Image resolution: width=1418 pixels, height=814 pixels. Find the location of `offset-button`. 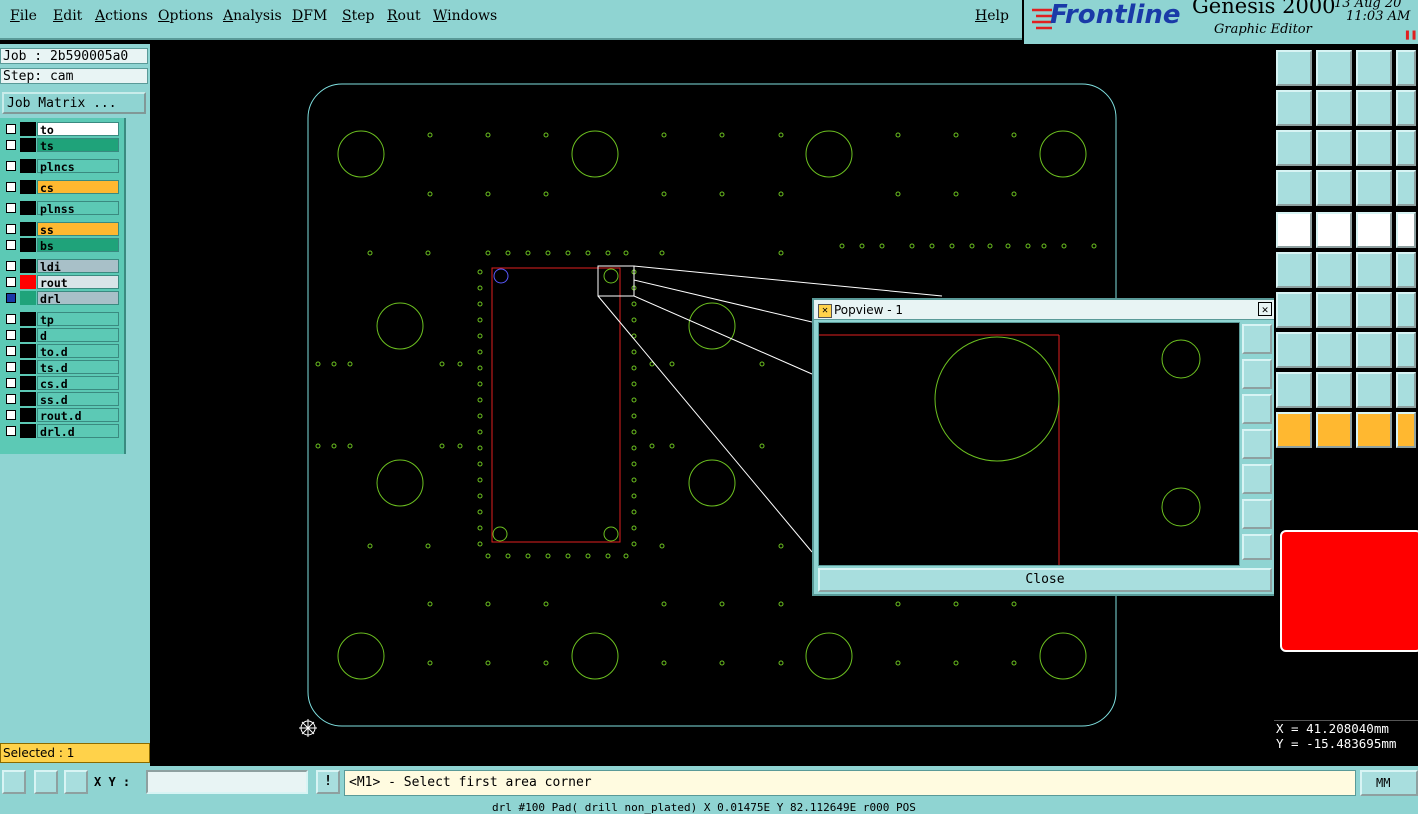

offset-button is located at coordinates (1294, 390).